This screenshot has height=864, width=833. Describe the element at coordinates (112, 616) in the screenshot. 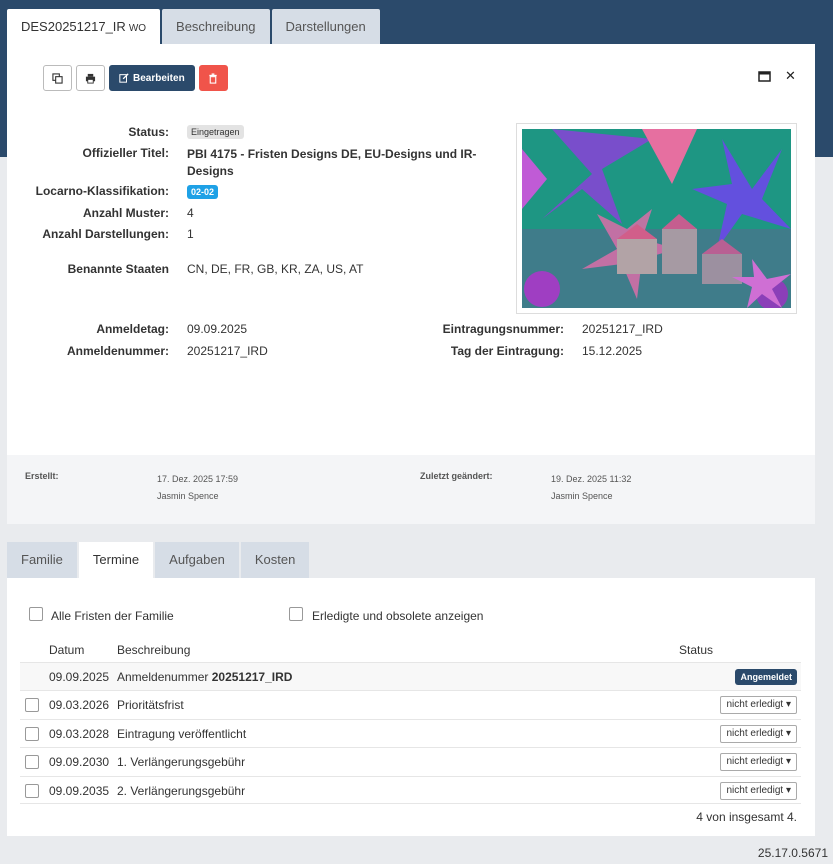

I see `family-deadlines-label: Alle Fristen der Familie` at that location.